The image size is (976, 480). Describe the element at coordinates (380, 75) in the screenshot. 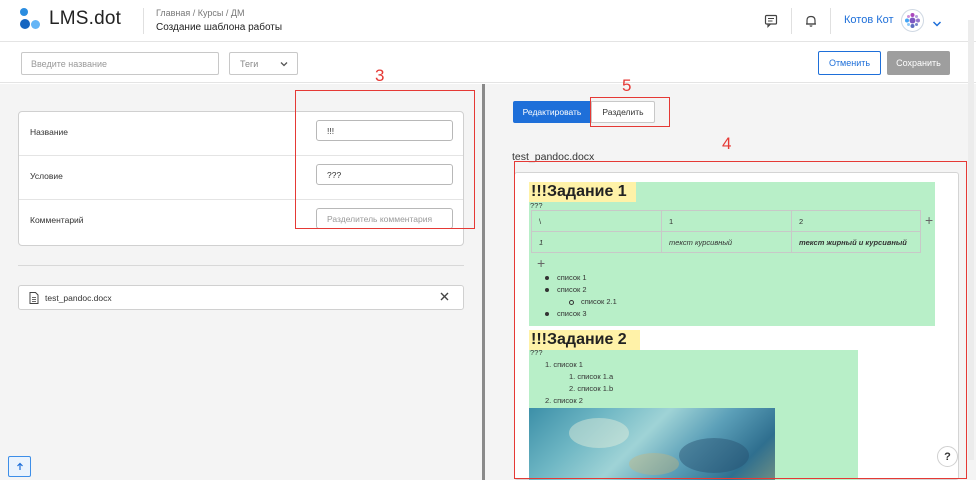

I see `annotation-label-3: 3` at that location.